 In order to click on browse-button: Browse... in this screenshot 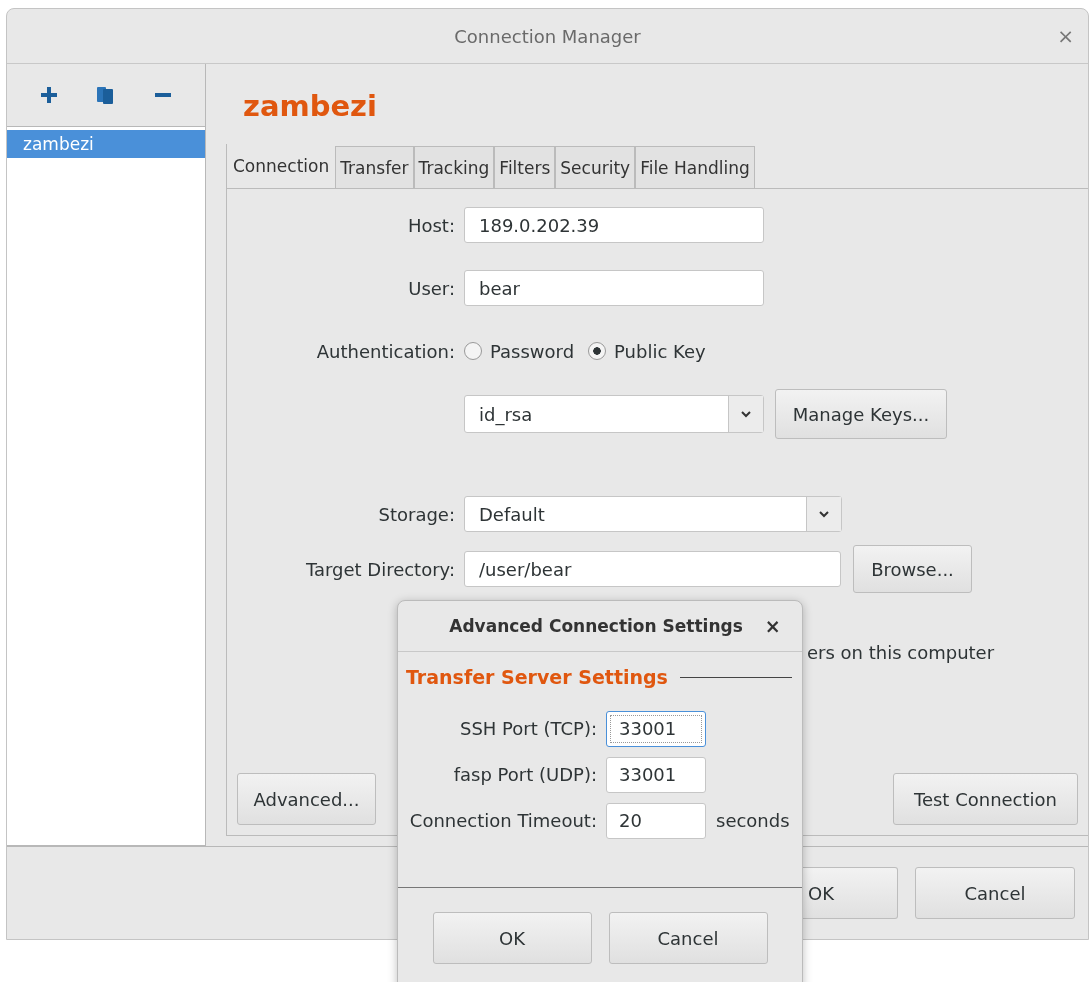, I will do `click(912, 569)`.